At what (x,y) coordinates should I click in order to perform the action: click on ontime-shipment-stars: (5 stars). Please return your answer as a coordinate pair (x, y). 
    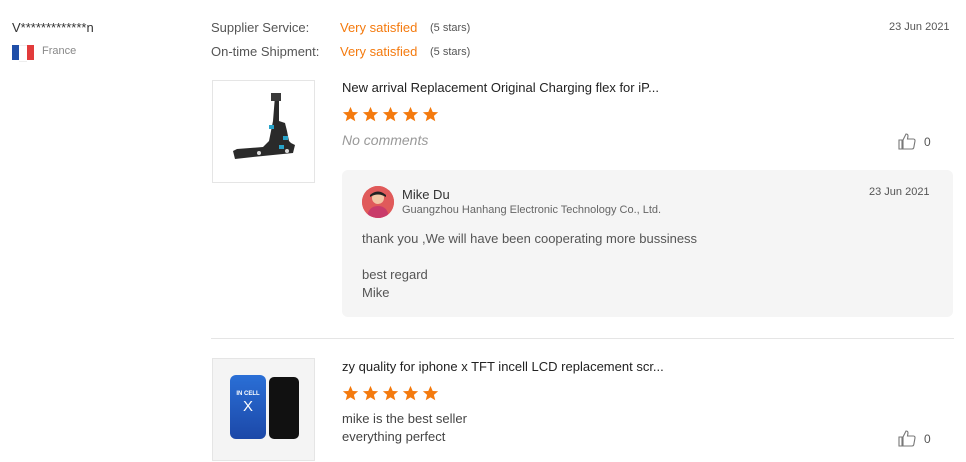
    Looking at the image, I should click on (450, 52).